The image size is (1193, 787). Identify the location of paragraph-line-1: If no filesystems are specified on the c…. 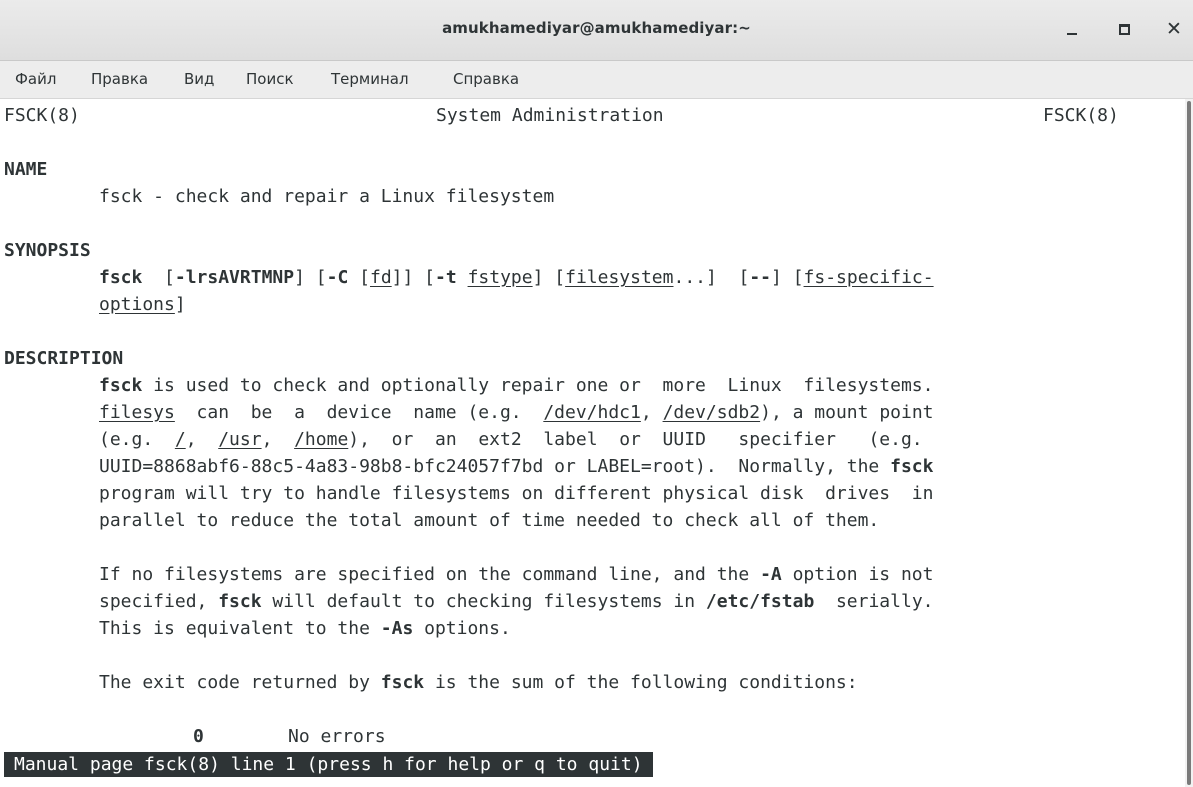
(516, 574).